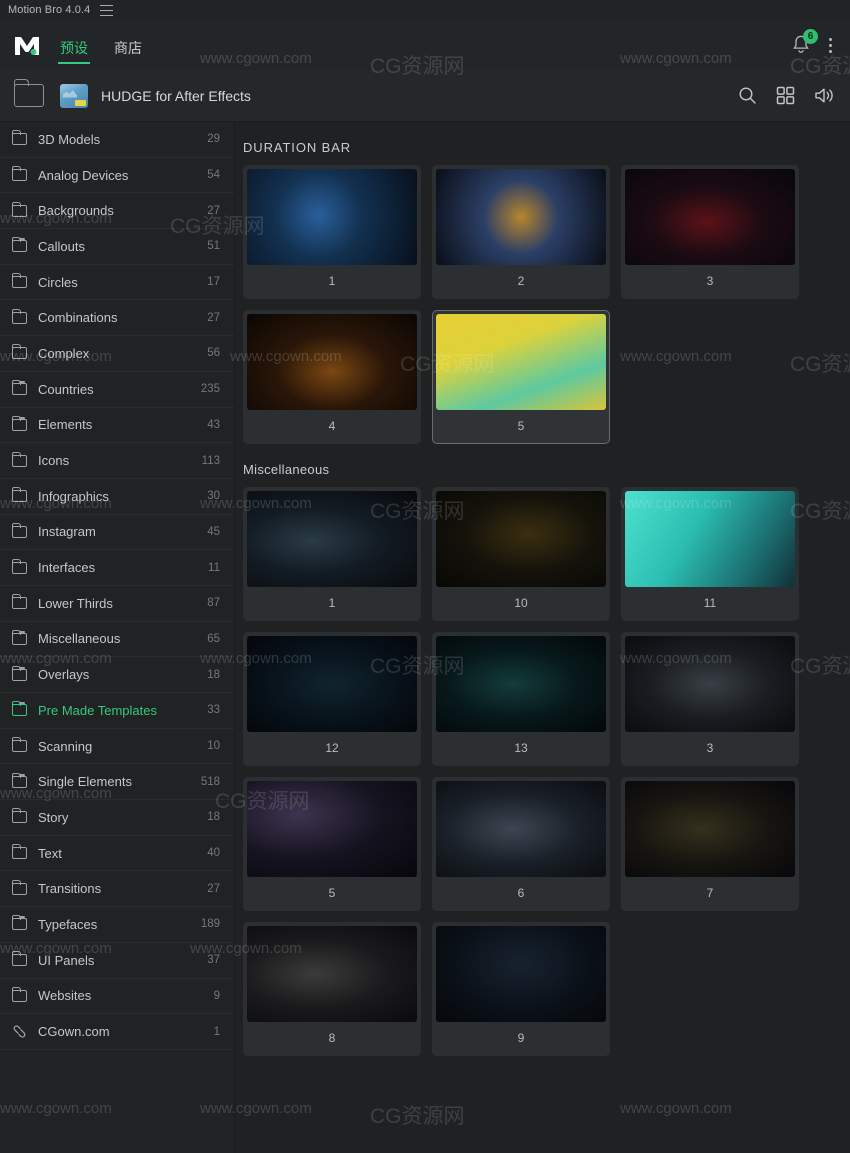  Describe the element at coordinates (117, 1032) in the screenshot. I see `sidebar-item-cgown-com: CGown.com 1` at that location.